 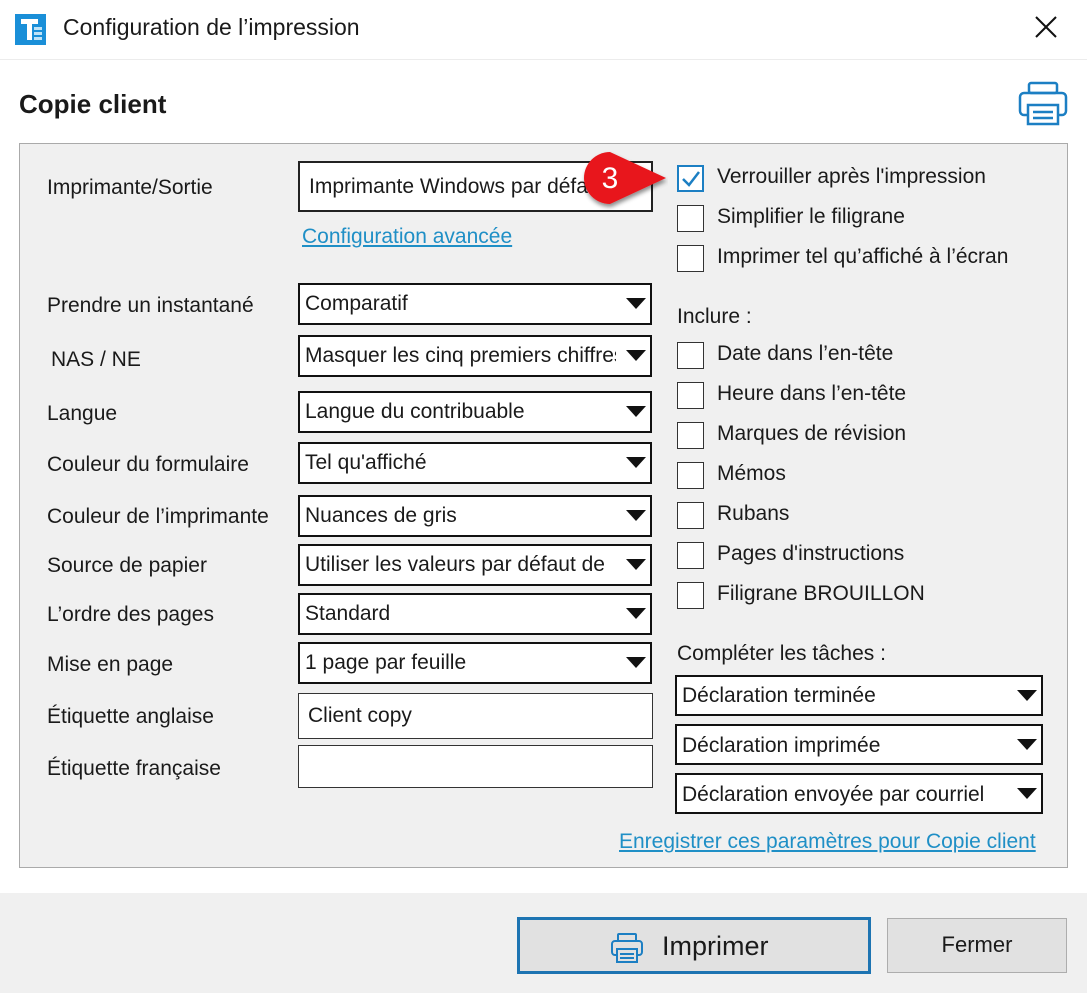 What do you see at coordinates (82, 413) in the screenshot?
I see `field-label-language: Langue` at bounding box center [82, 413].